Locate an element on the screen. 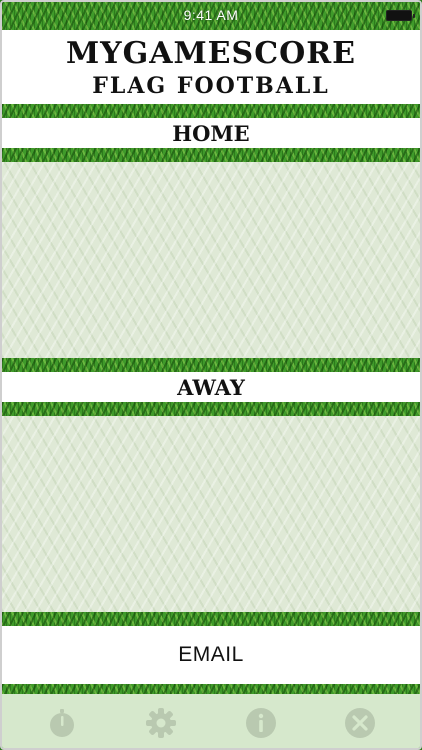 Image resolution: width=422 pixels, height=750 pixels. tab-settings is located at coordinates (161, 723).